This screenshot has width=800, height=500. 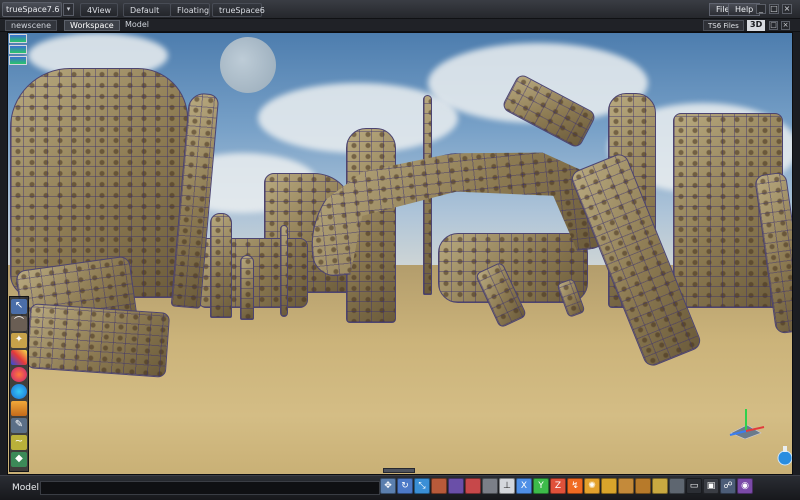 What do you see at coordinates (92, 25) in the screenshot?
I see `tab-workspace: Workspace` at bounding box center [92, 25].